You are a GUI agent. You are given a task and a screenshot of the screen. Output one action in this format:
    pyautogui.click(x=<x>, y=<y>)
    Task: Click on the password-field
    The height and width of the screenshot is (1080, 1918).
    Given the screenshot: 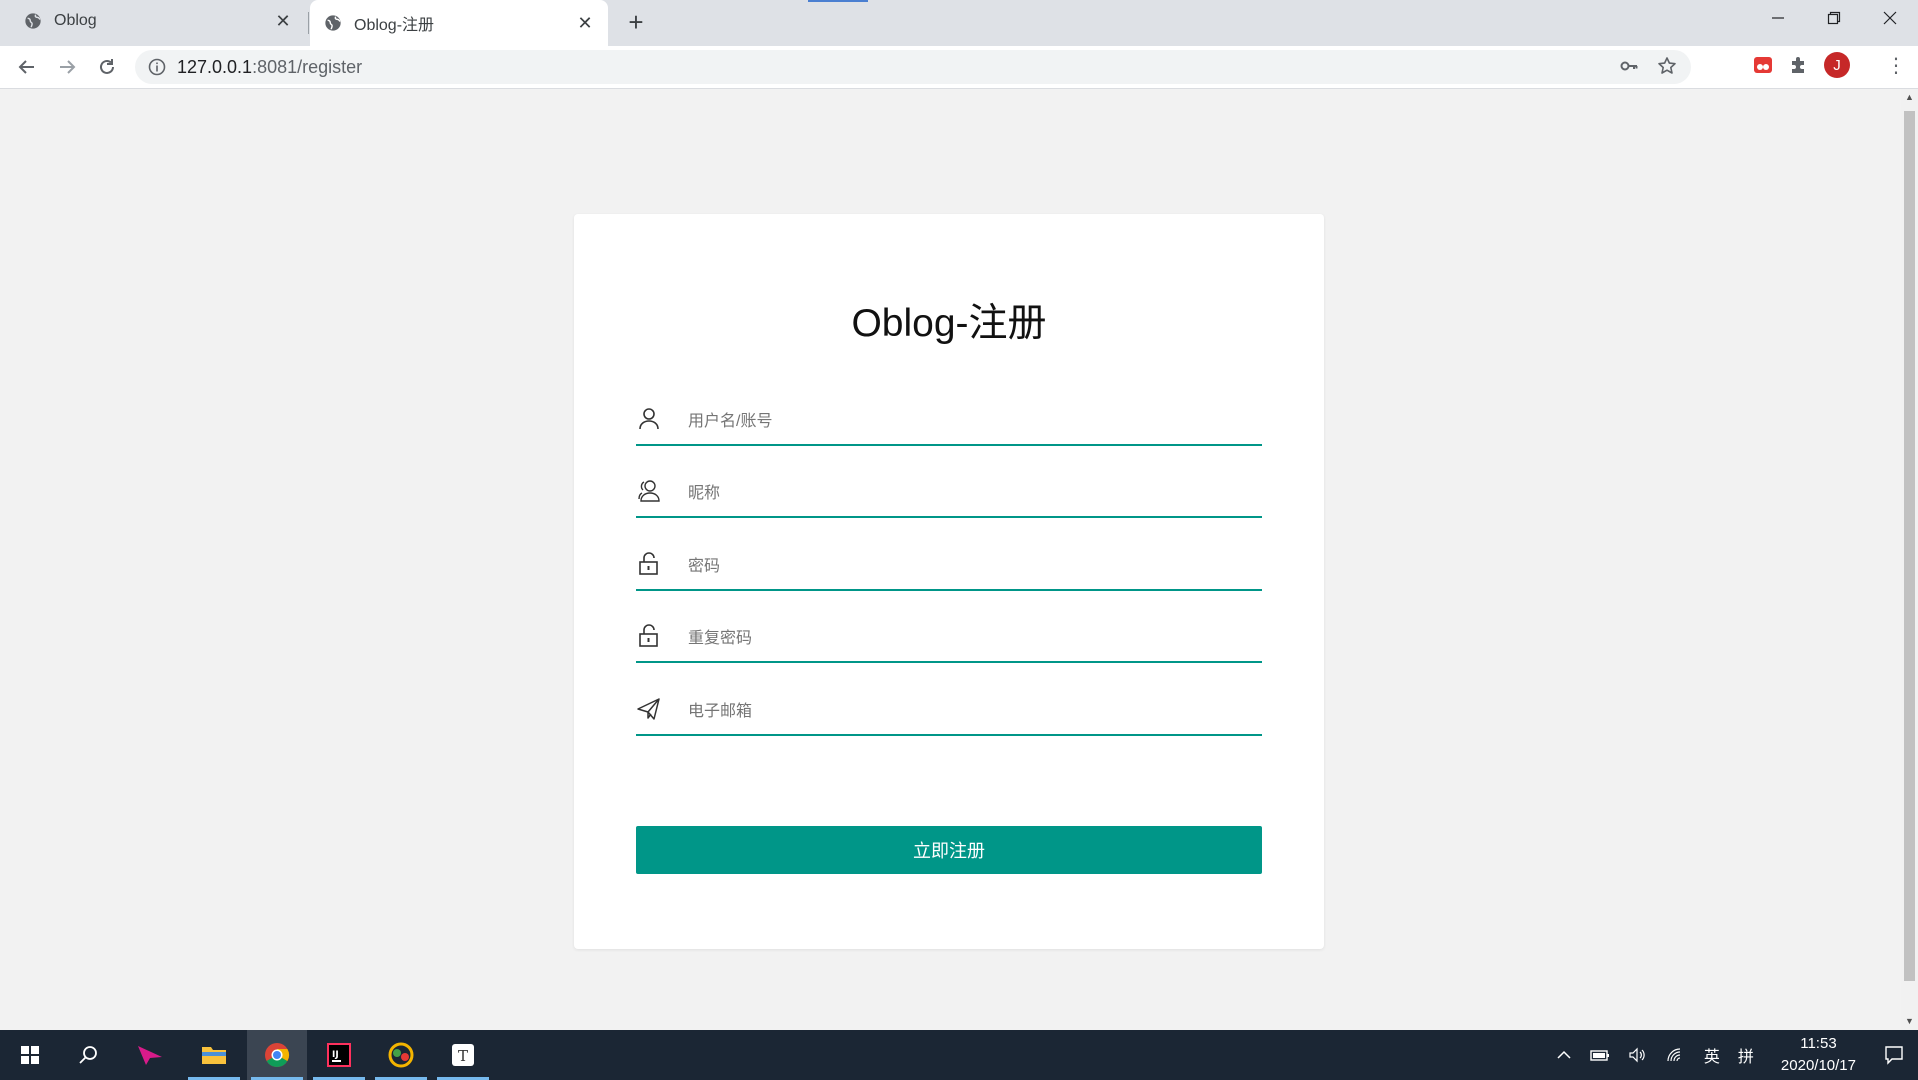 What is the action you would take?
    pyautogui.click(x=949, y=568)
    